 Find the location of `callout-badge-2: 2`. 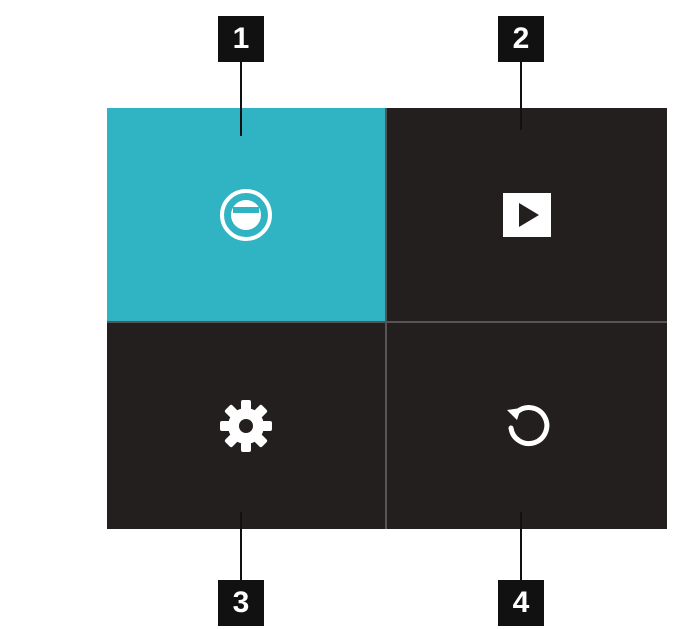

callout-badge-2: 2 is located at coordinates (521, 39).